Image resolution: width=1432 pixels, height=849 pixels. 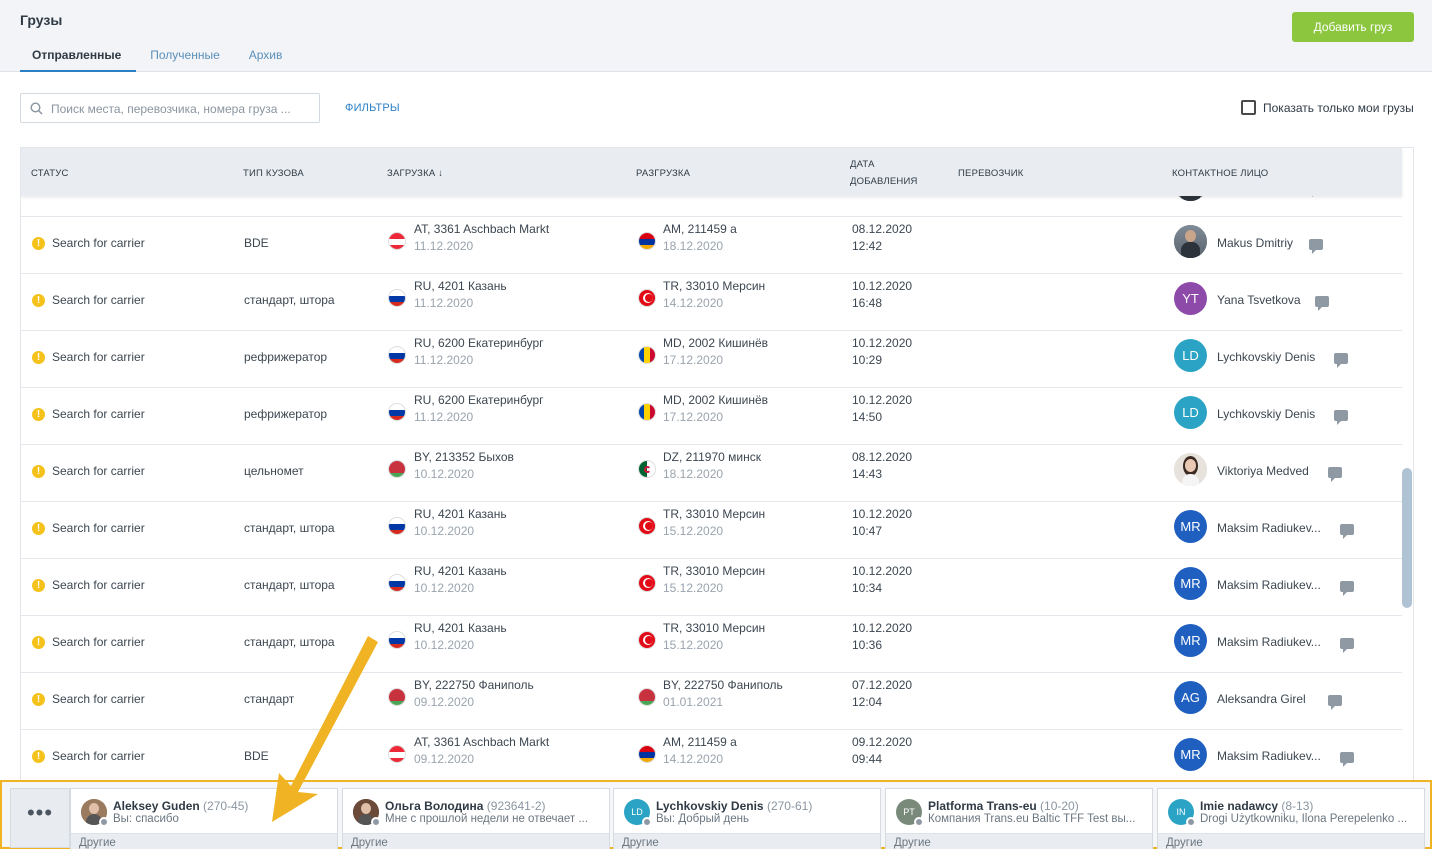 What do you see at coordinates (444, 702) in the screenshot?
I see `load-date: 09.12.2020` at bounding box center [444, 702].